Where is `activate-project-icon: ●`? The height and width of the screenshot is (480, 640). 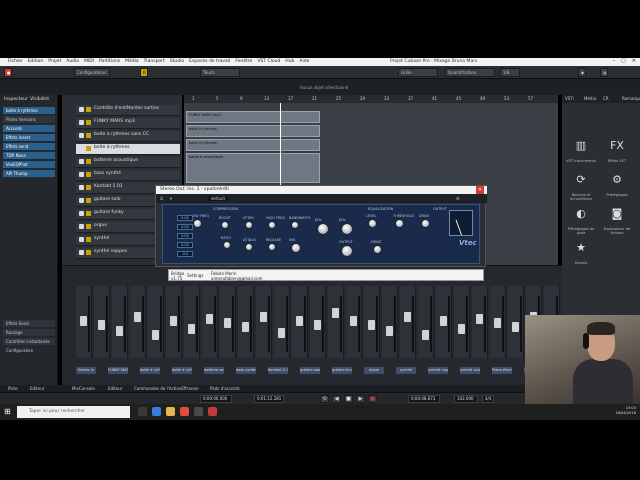 activate-project-icon: ● is located at coordinates (8, 72).